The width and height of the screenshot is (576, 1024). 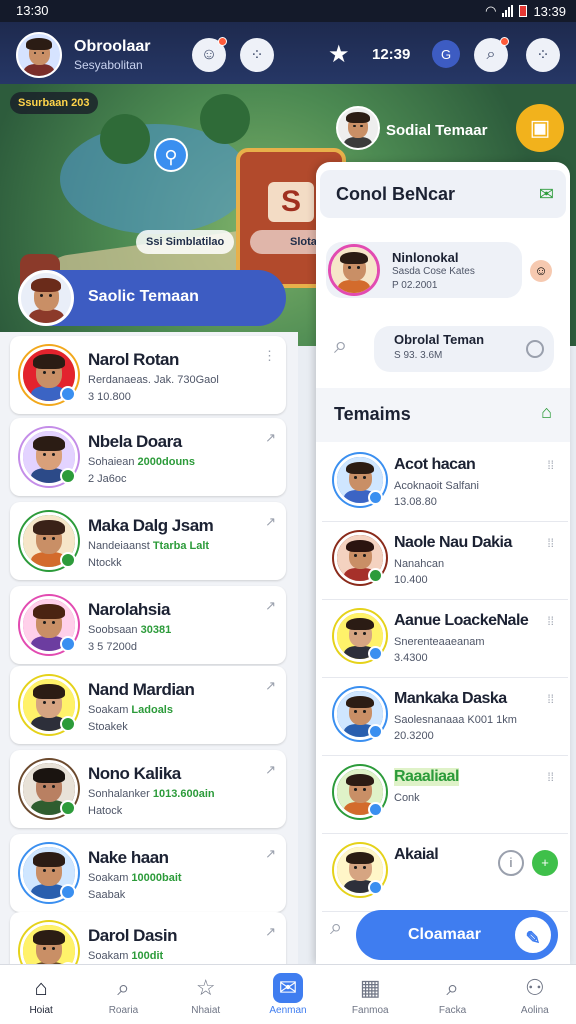 I want to click on profile-icon: ⚇, so click(x=534, y=987).